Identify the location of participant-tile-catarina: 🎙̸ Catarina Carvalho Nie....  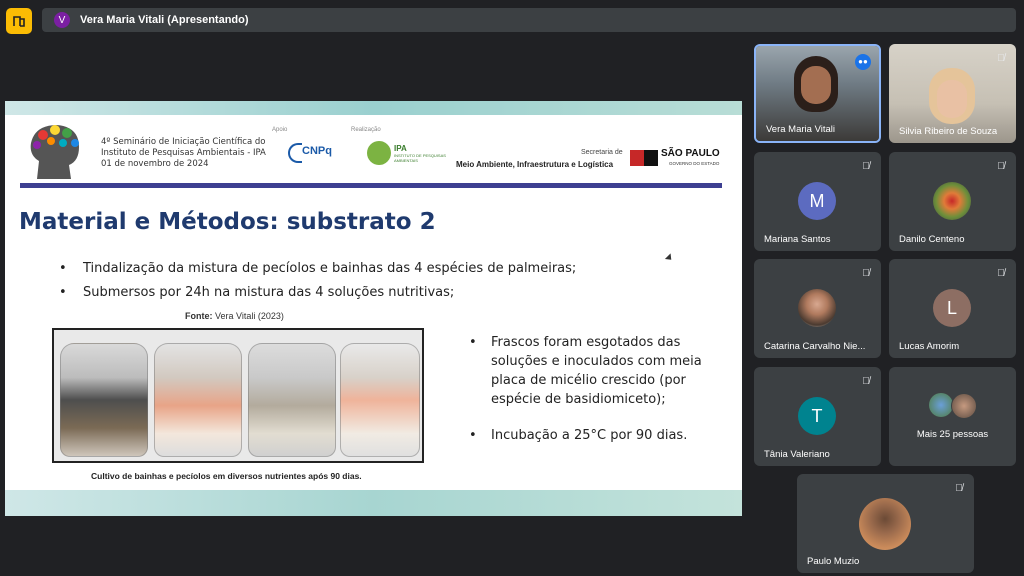
(817, 308).